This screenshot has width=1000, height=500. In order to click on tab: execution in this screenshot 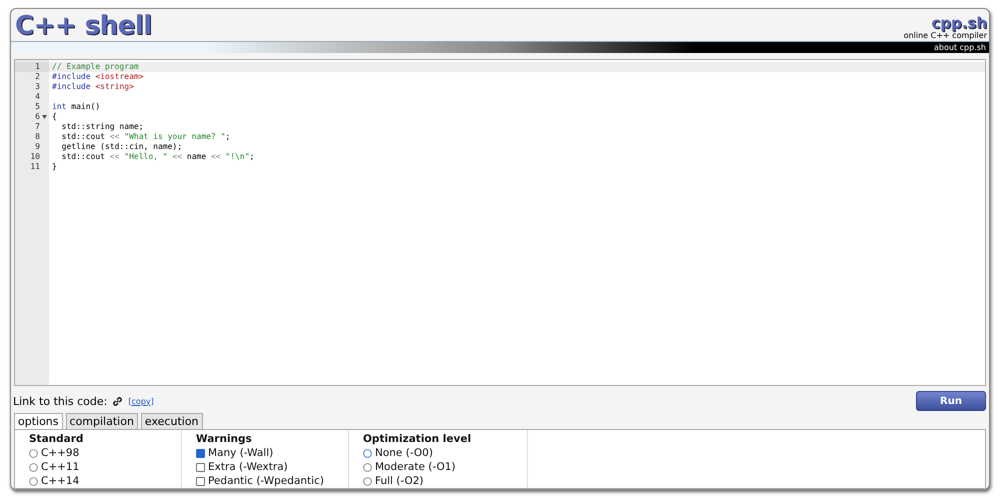, I will do `click(171, 421)`.